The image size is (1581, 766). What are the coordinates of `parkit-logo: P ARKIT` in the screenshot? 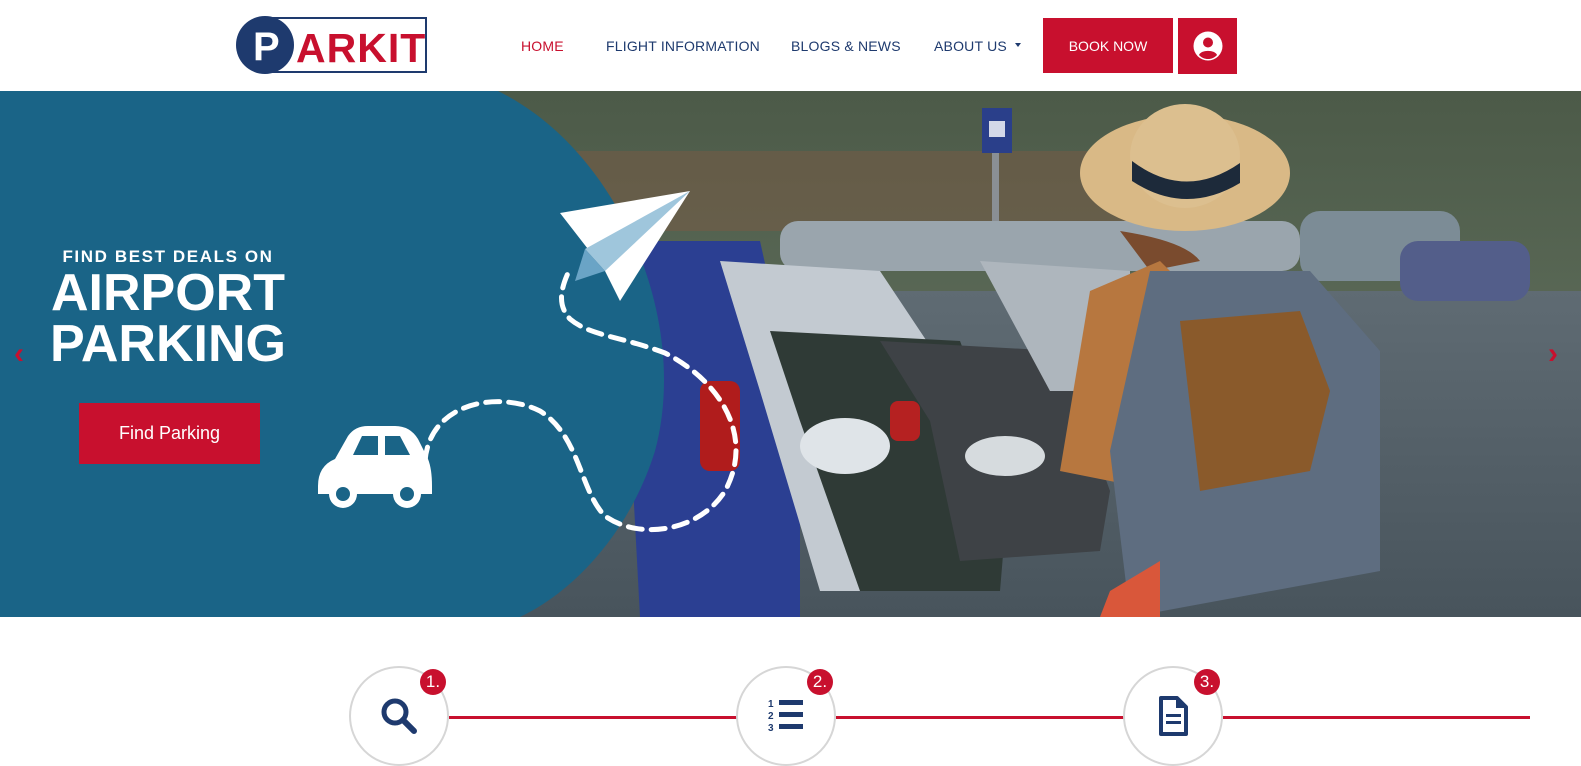 It's located at (332, 45).